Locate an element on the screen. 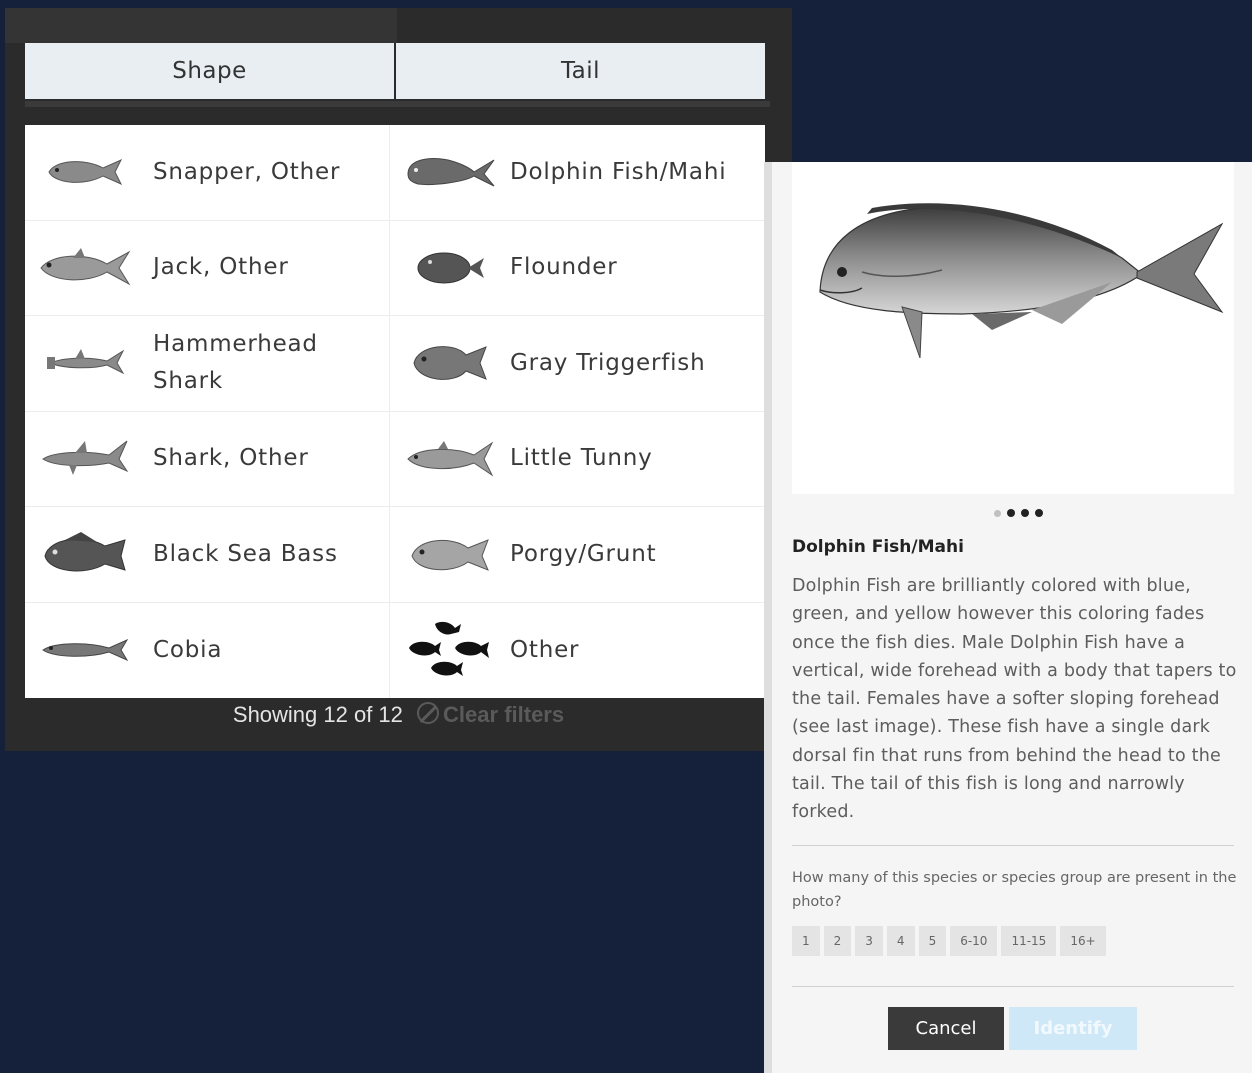  species-item: Black Sea Bass is located at coordinates (207, 555).